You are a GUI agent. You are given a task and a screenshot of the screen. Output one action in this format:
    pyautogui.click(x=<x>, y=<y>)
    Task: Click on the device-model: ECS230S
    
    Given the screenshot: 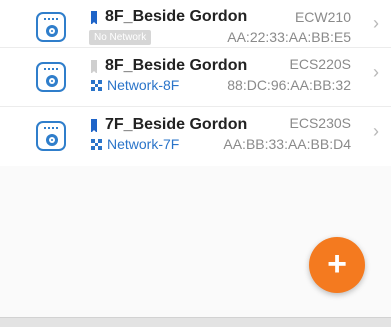 What is the action you would take?
    pyautogui.click(x=320, y=123)
    